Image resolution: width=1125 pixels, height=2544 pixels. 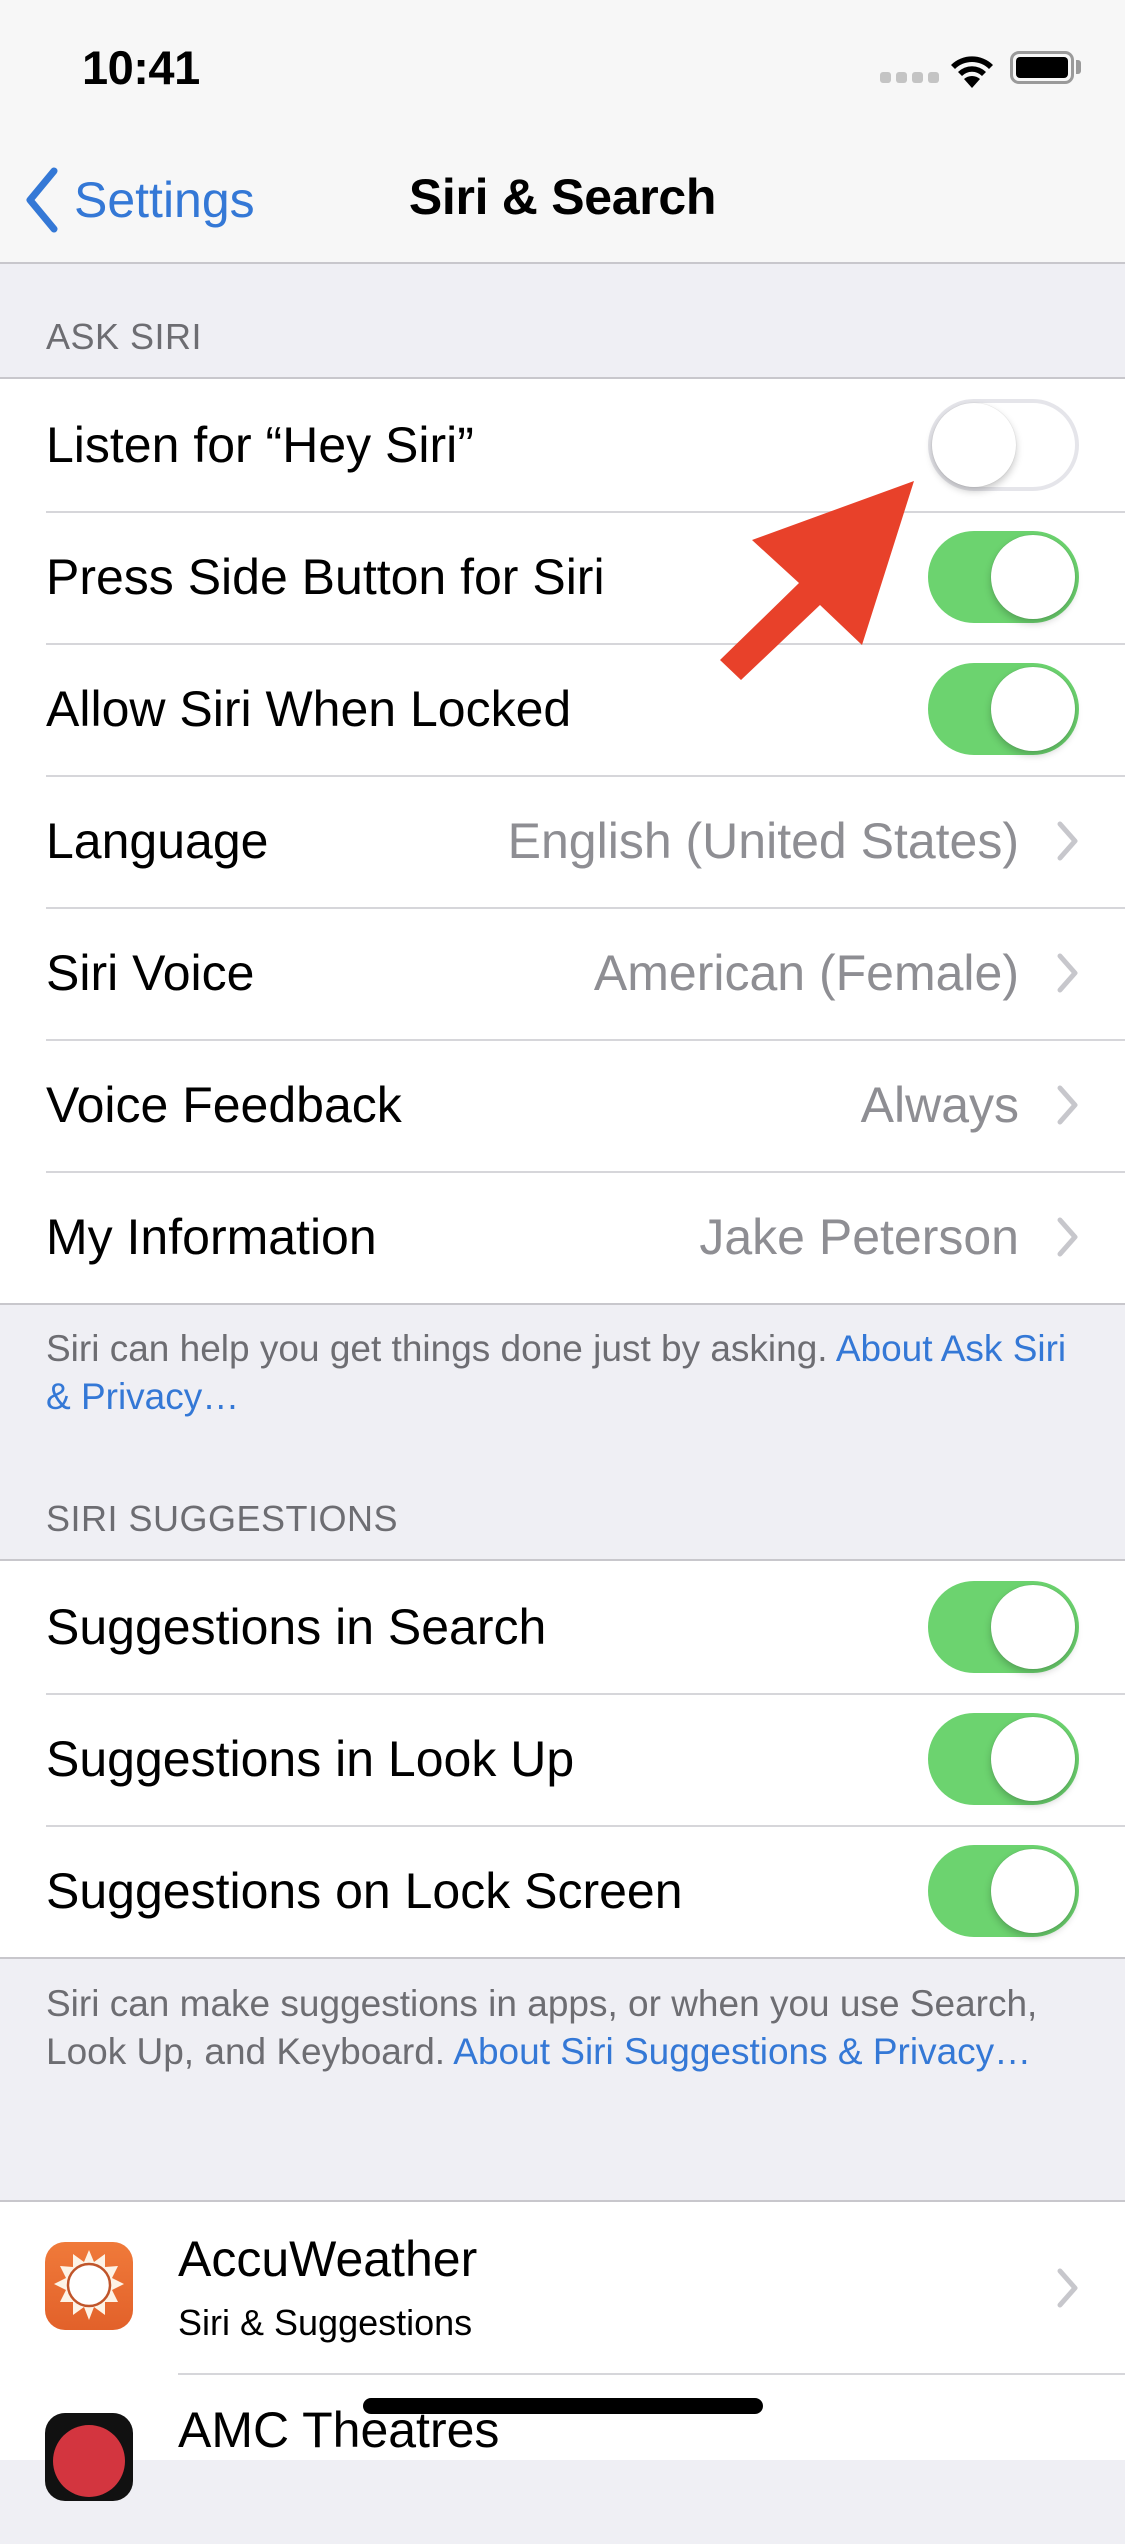 I want to click on row-allow-when-locked: Allow Siri When Locked, so click(x=562, y=709).